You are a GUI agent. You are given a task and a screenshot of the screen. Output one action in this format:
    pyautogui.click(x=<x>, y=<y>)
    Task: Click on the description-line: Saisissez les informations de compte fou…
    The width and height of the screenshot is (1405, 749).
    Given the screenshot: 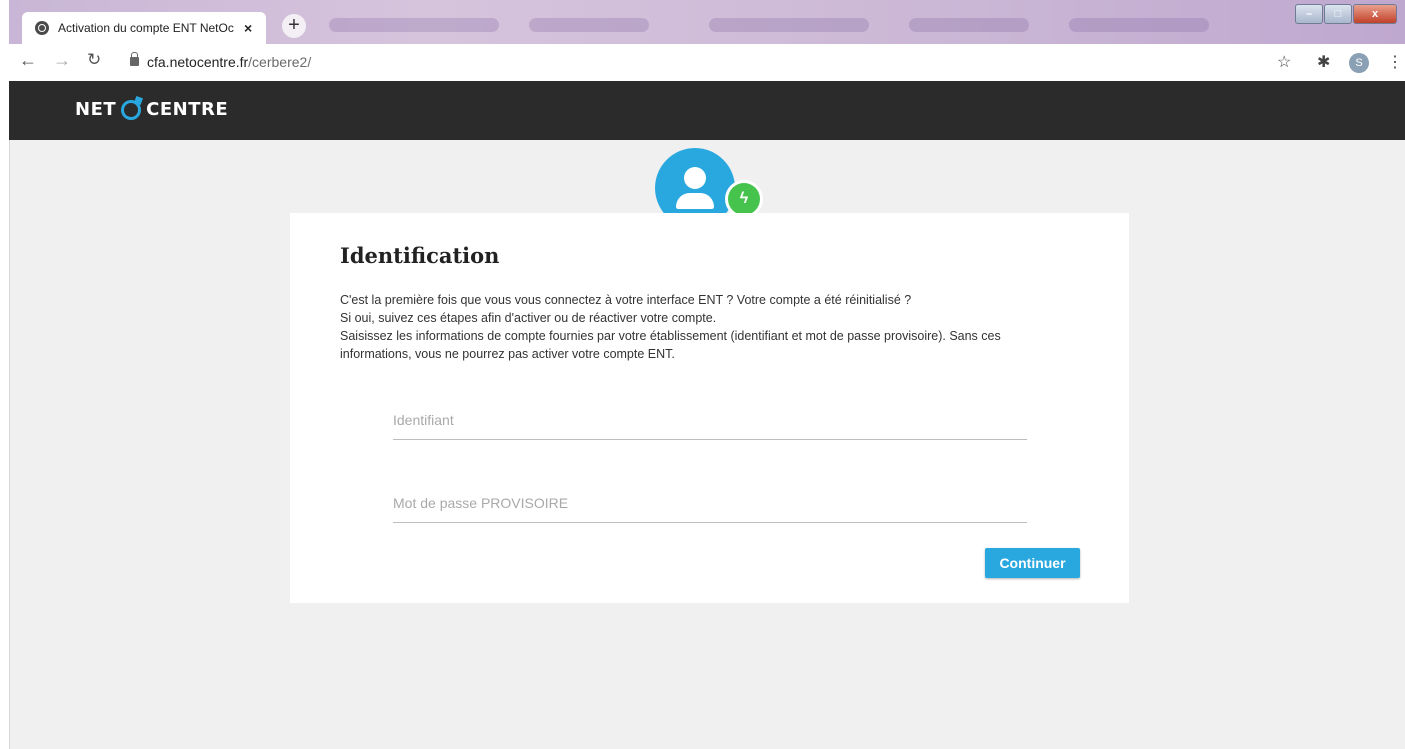 What is the action you would take?
    pyautogui.click(x=670, y=336)
    